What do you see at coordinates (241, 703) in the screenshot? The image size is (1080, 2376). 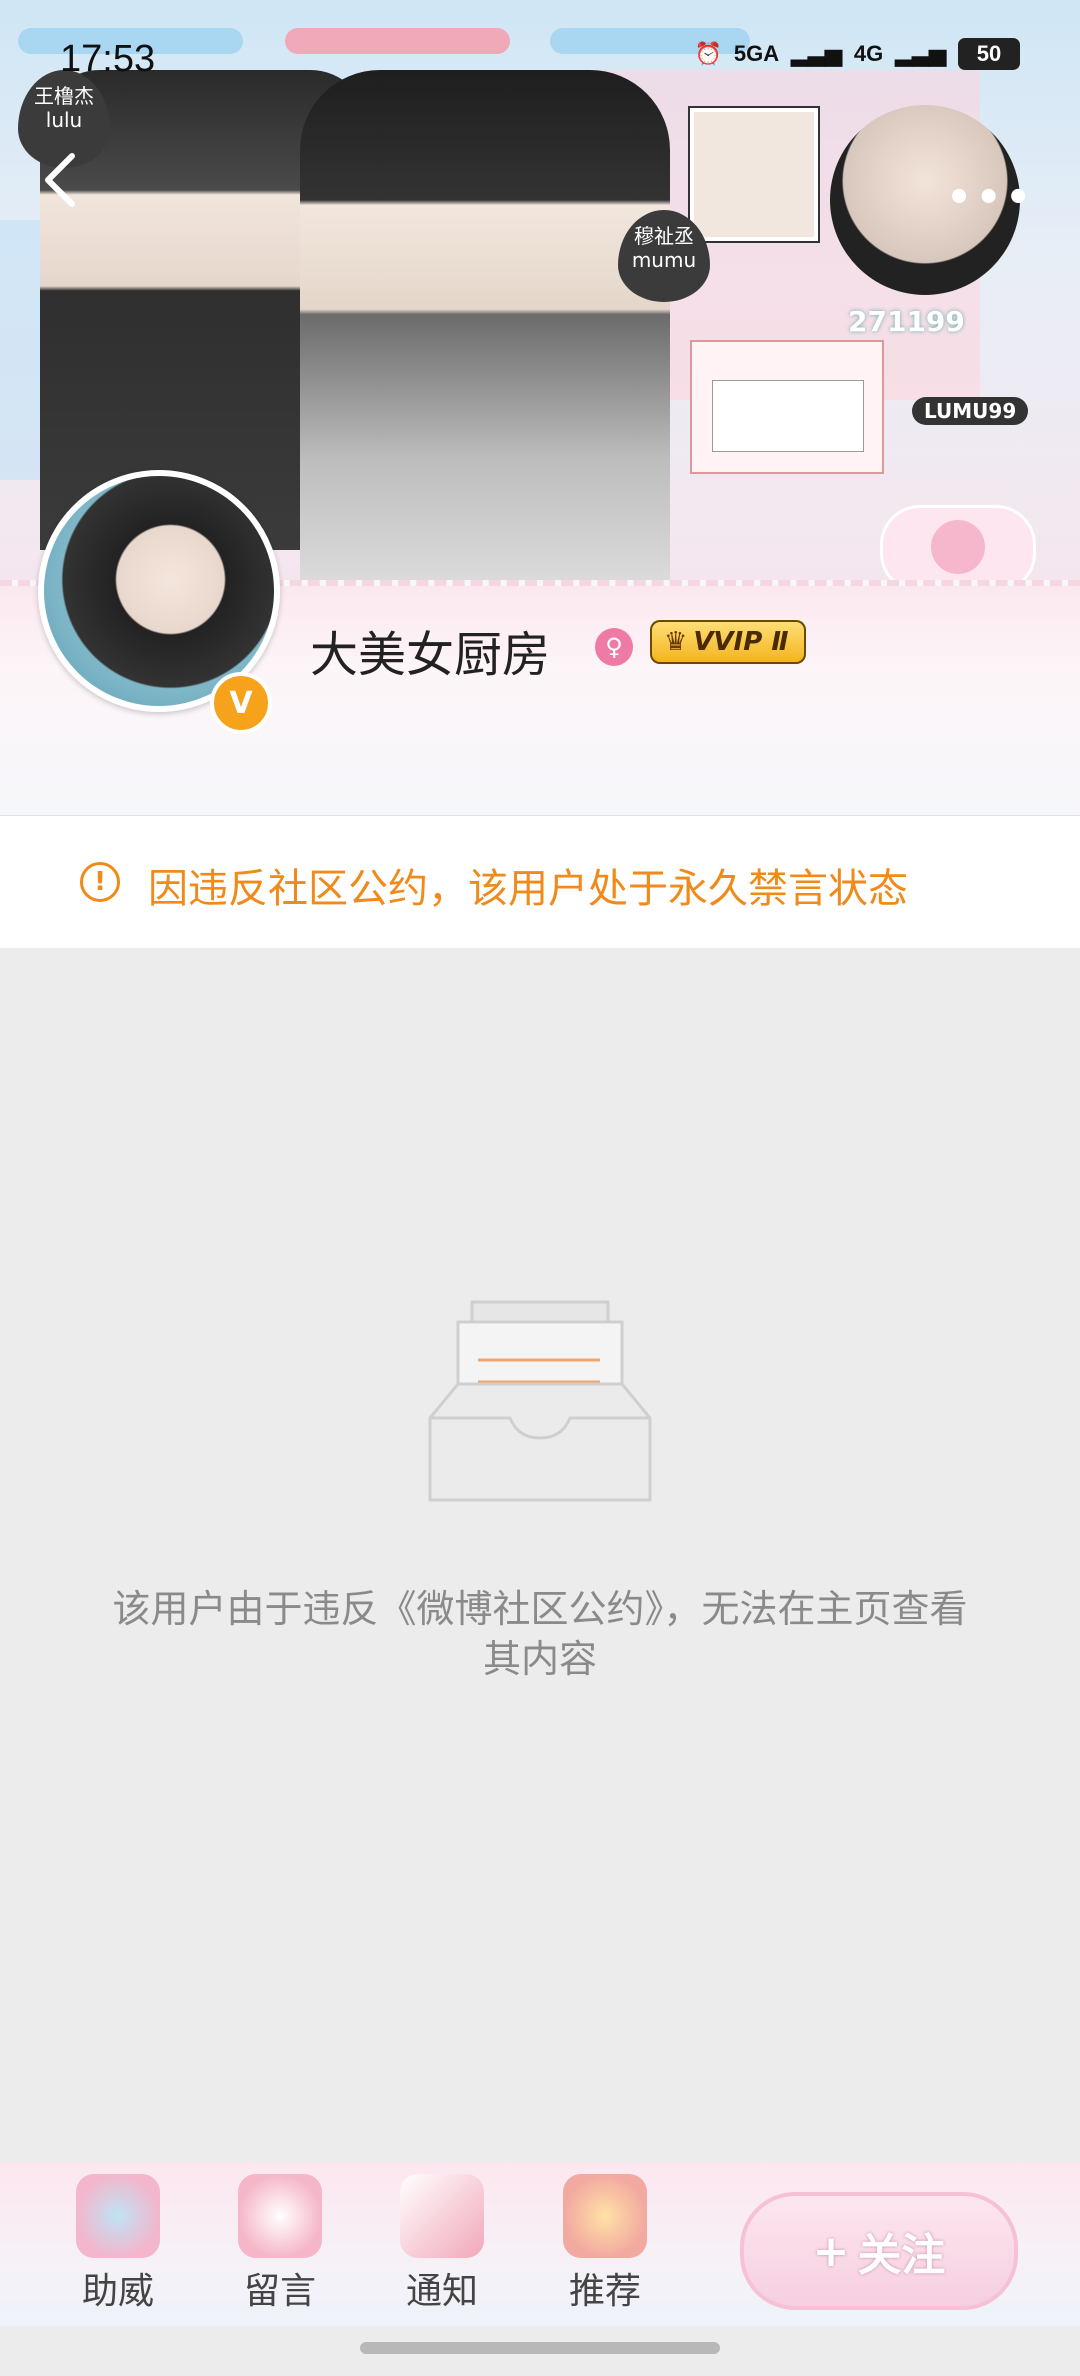 I see `verified-badge: V` at bounding box center [241, 703].